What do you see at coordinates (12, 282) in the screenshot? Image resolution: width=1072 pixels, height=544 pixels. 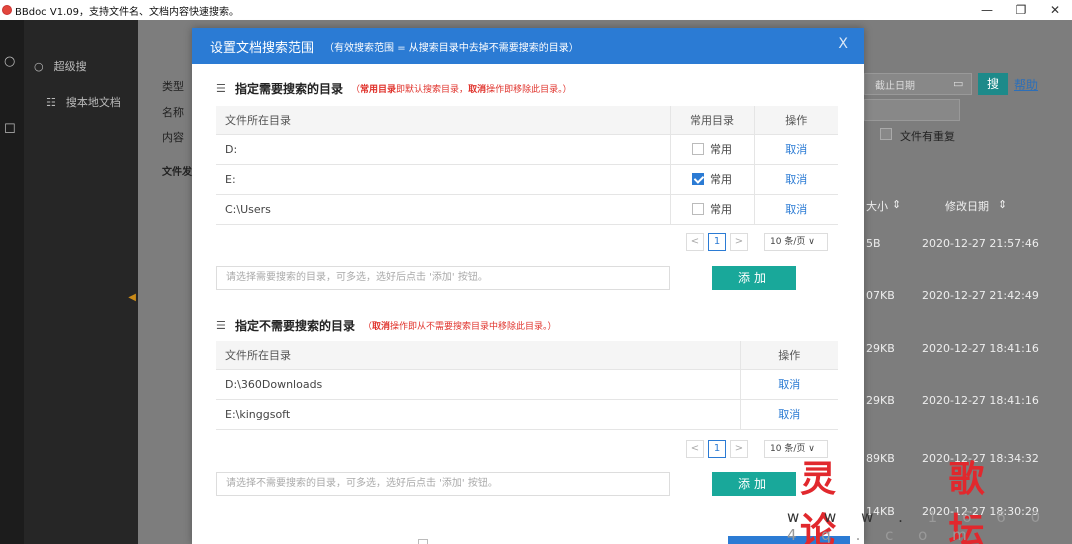 I see `icon-rail: ○ ☐` at bounding box center [12, 282].